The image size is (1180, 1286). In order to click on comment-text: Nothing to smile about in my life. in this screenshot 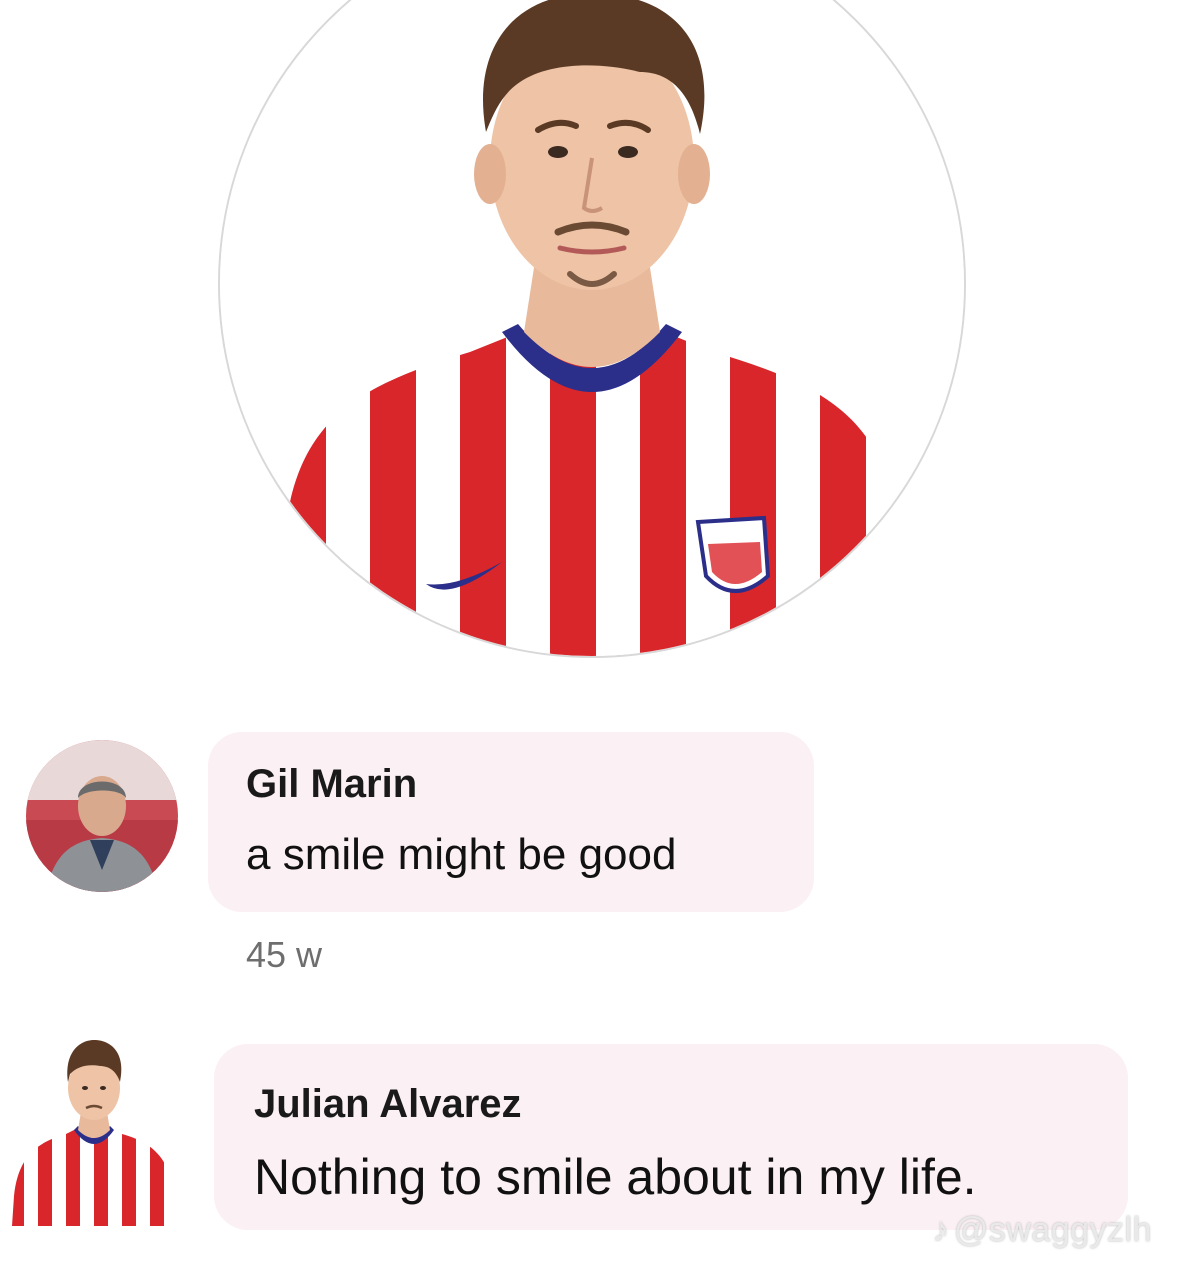, I will do `click(615, 1177)`.